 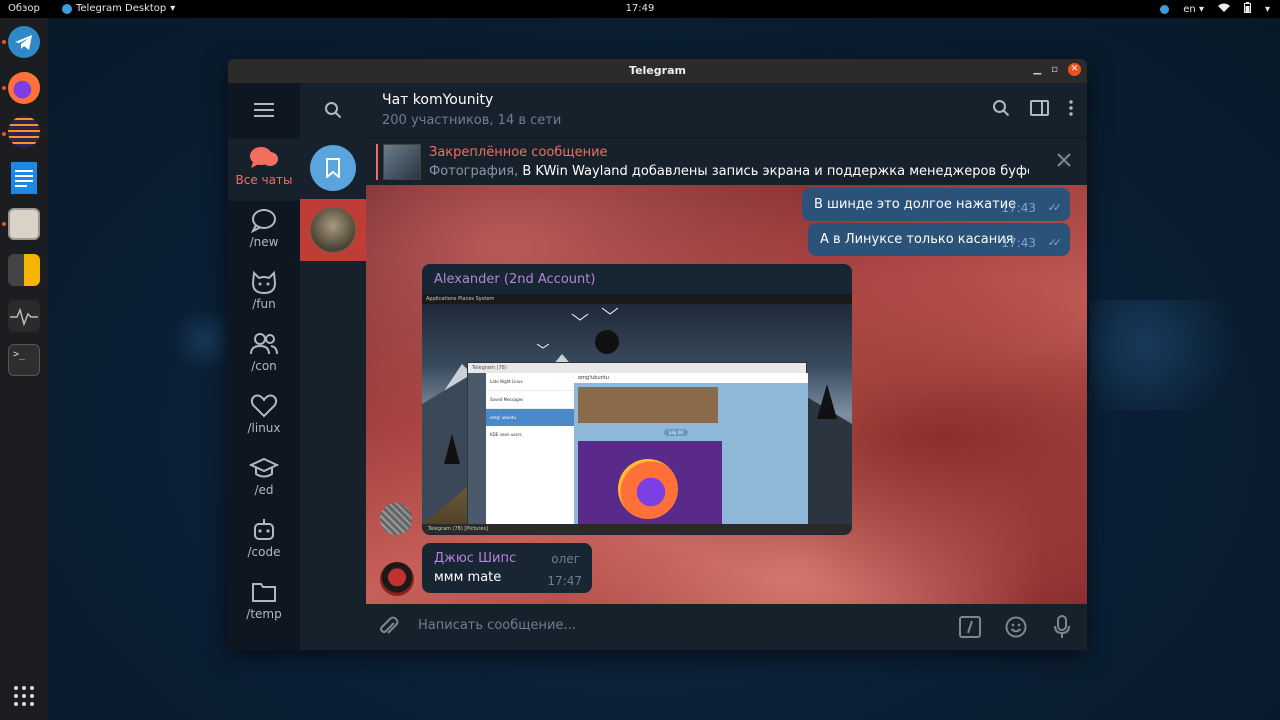 I want to click on screenshot-topbar: Applications Places System, so click(x=637, y=299).